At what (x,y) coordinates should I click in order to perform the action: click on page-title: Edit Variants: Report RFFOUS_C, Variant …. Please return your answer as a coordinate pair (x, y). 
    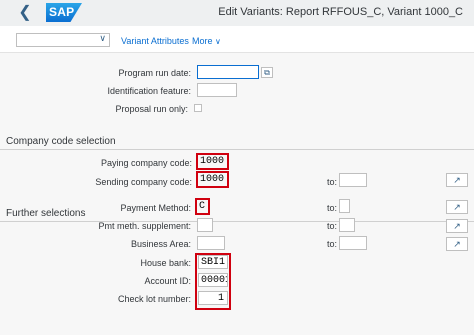
    Looking at the image, I should click on (340, 12).